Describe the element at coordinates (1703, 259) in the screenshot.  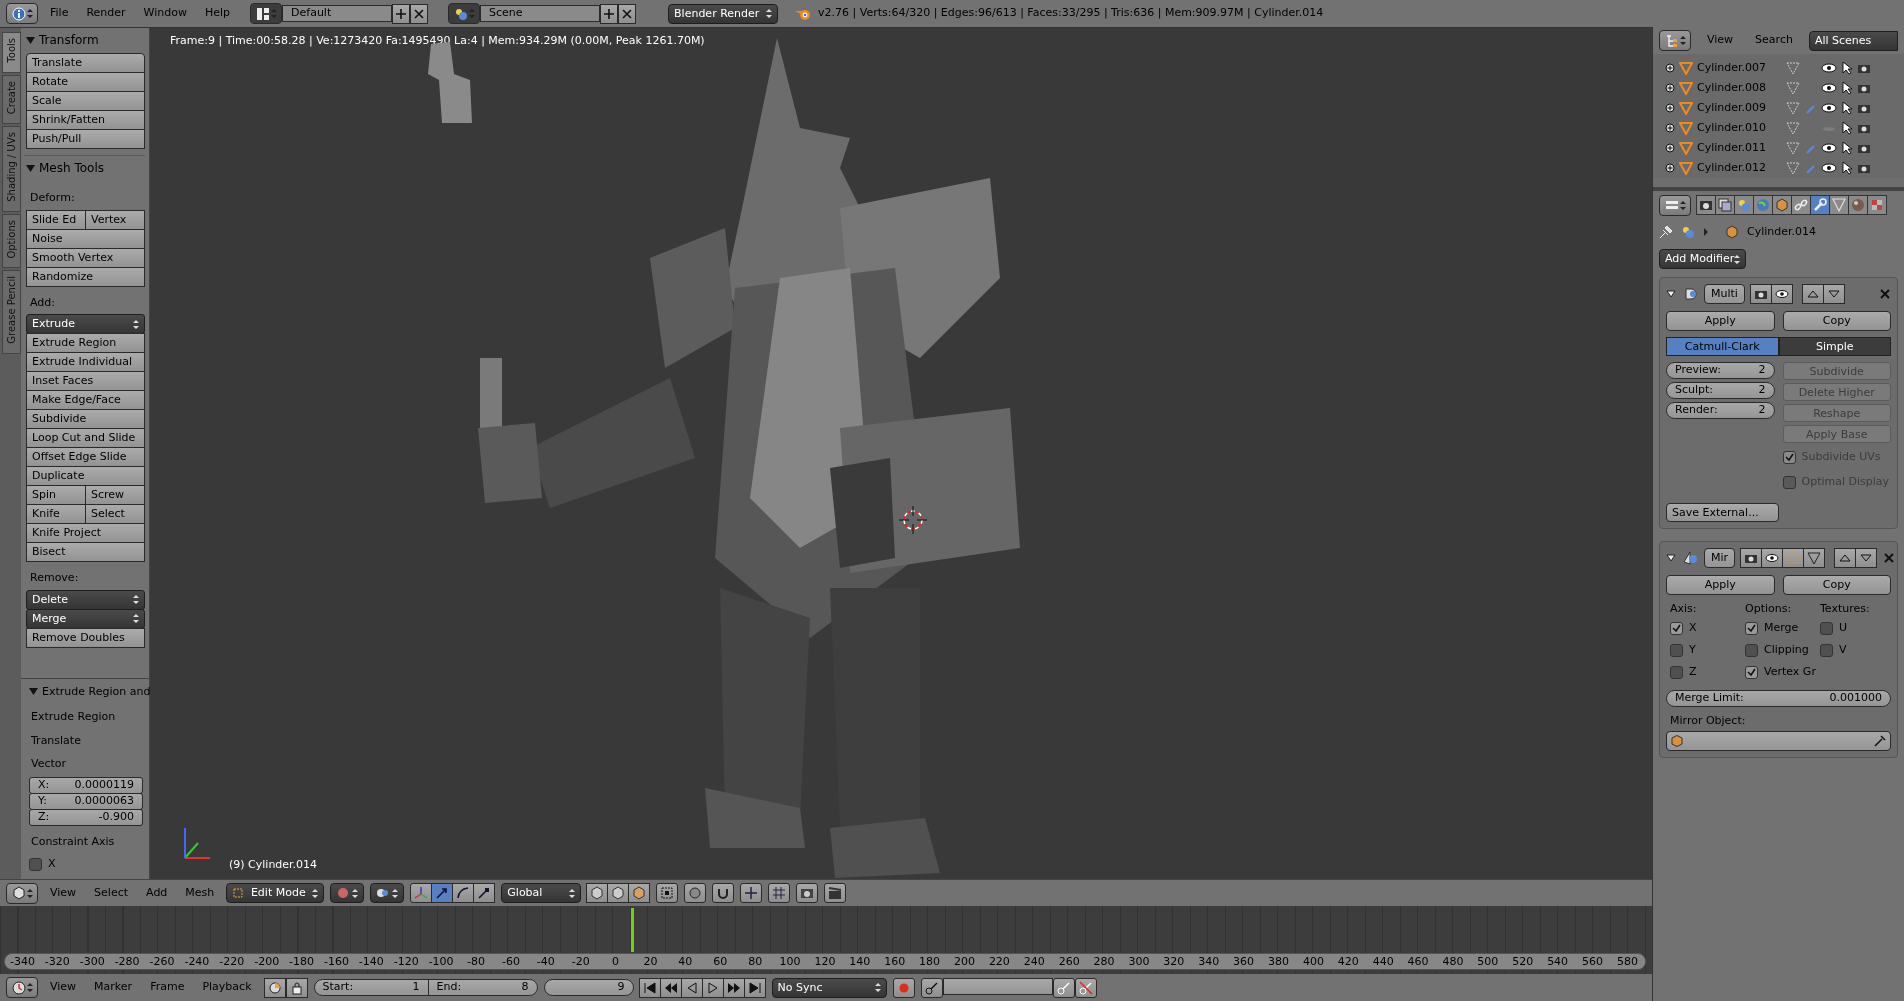
I see `add-modifier-dropdown: Add Modifier` at that location.